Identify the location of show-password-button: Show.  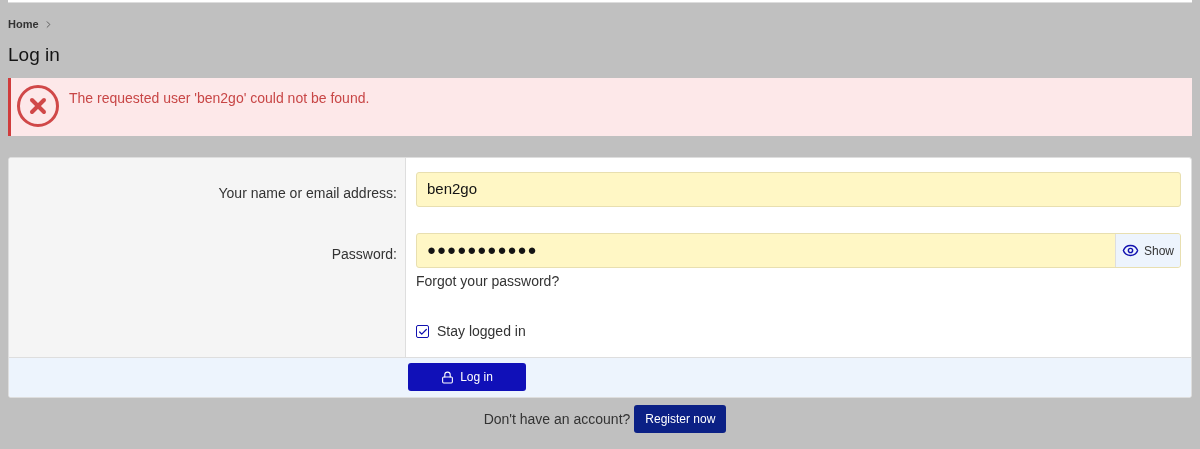
(1147, 250).